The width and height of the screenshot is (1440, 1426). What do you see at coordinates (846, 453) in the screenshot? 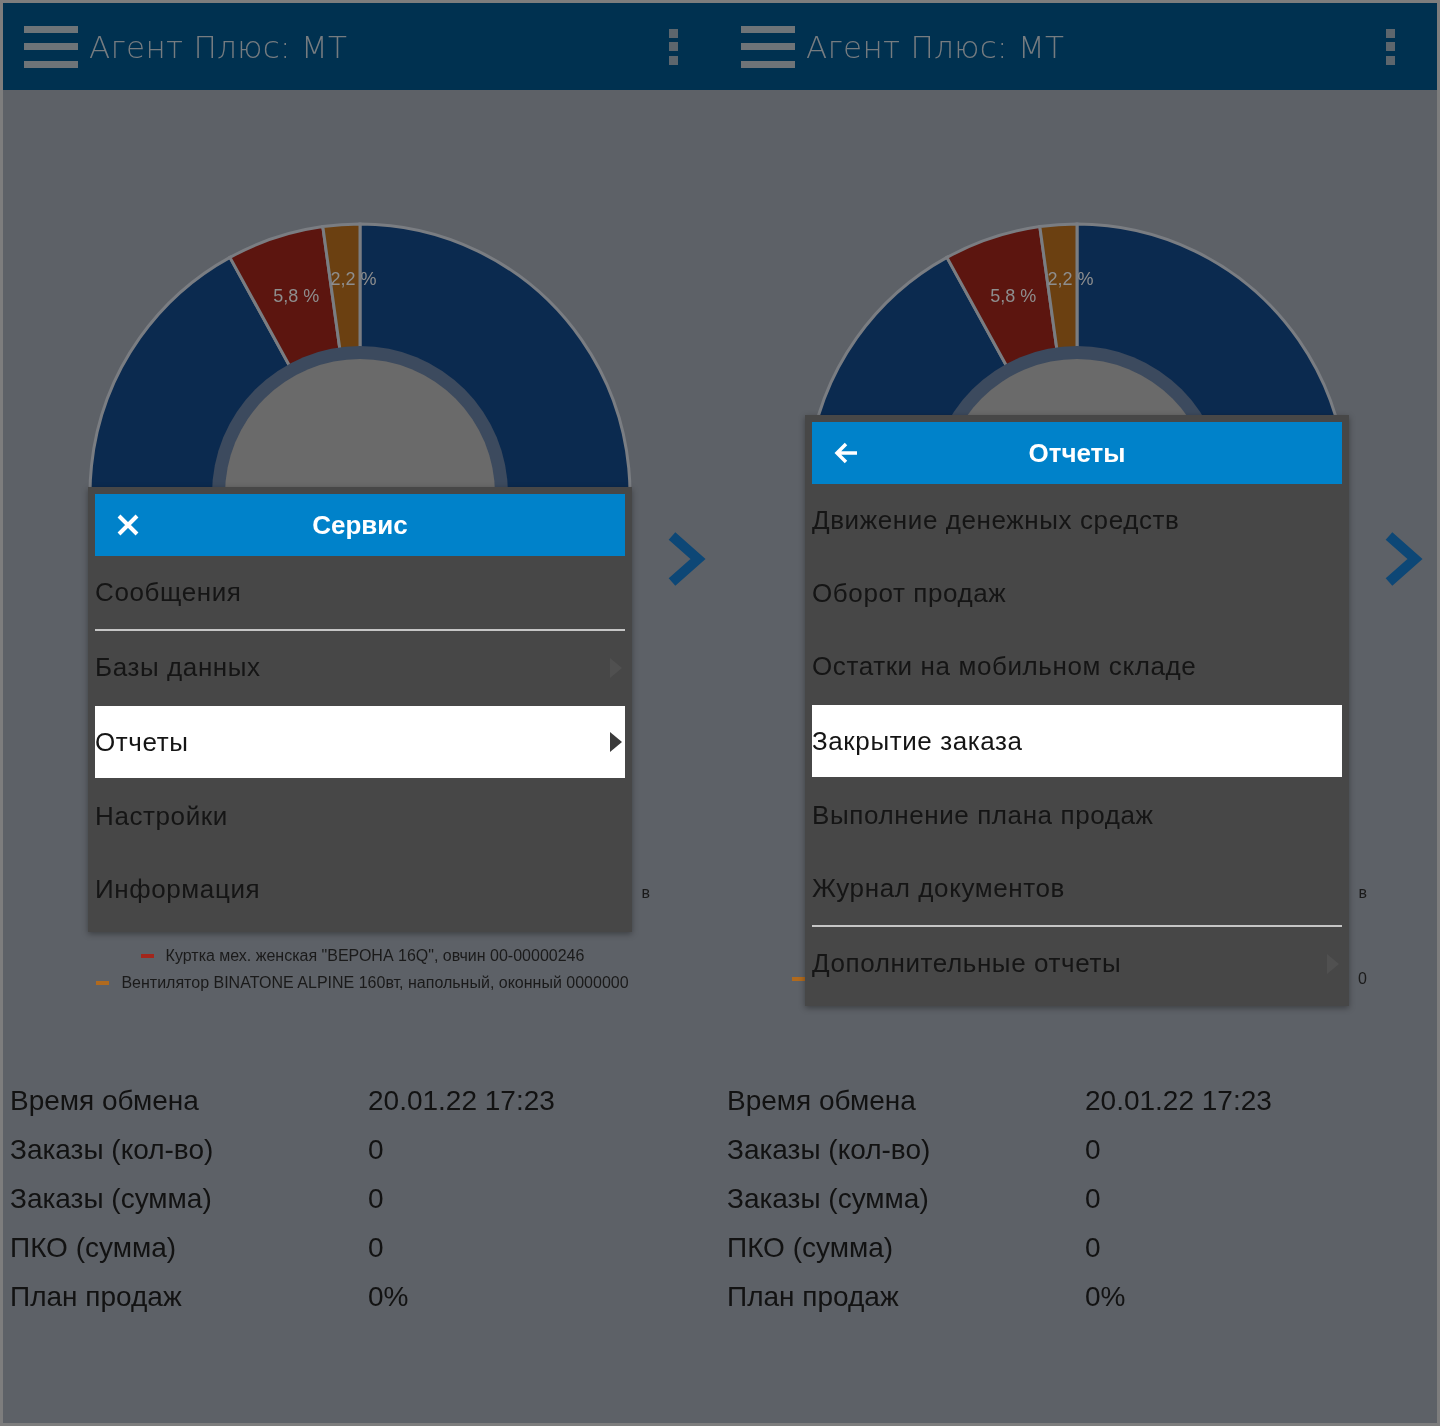
I see `back-arrow-icon` at bounding box center [846, 453].